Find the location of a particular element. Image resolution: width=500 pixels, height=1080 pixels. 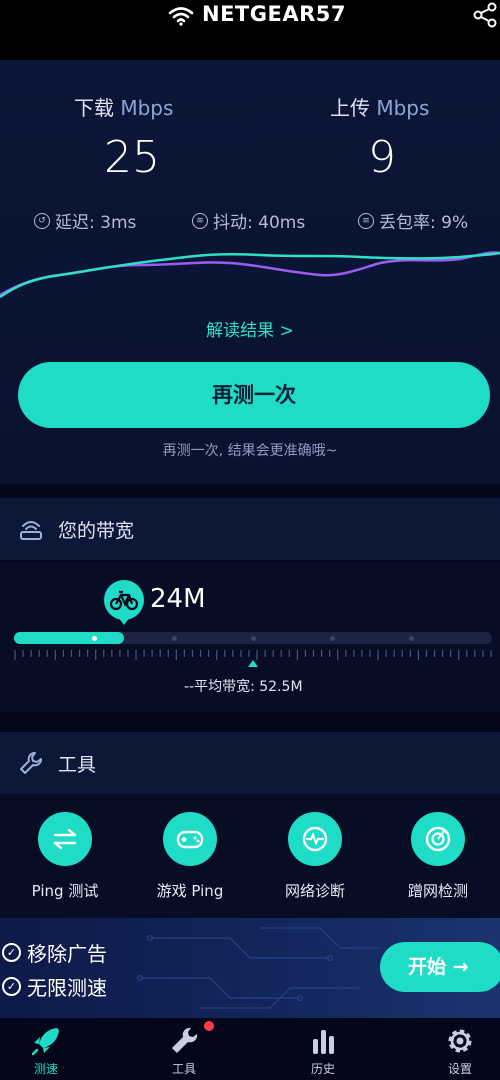

bike-badge is located at coordinates (124, 600).